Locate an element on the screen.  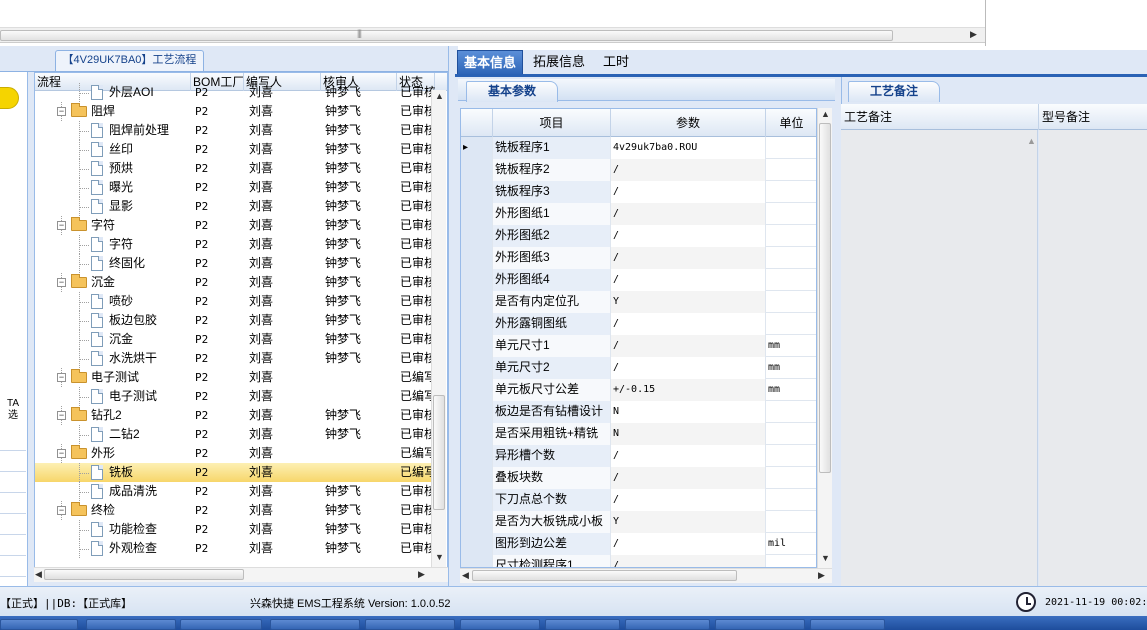
param-row: 外形露铜图纸 / is located at coordinates (638, 324).